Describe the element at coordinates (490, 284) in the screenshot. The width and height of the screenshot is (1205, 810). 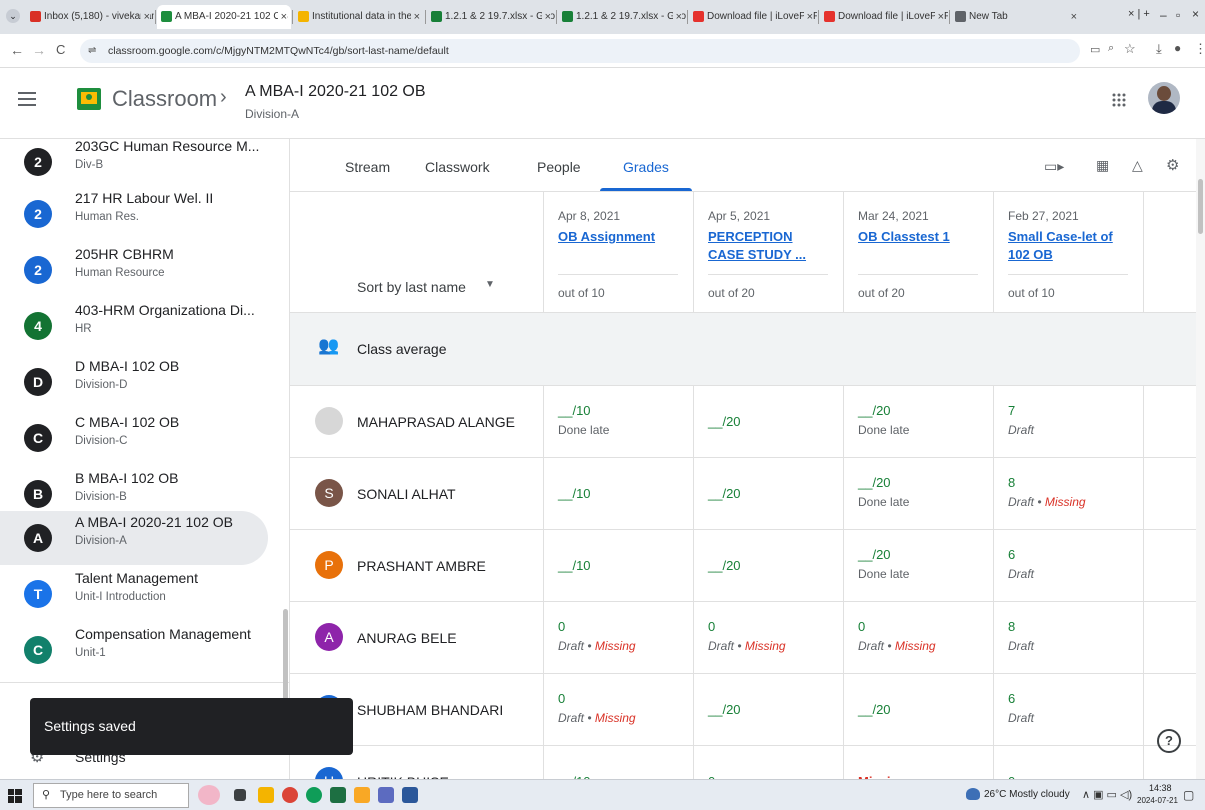
I see `dropdown-arrow-icon: ▼` at that location.